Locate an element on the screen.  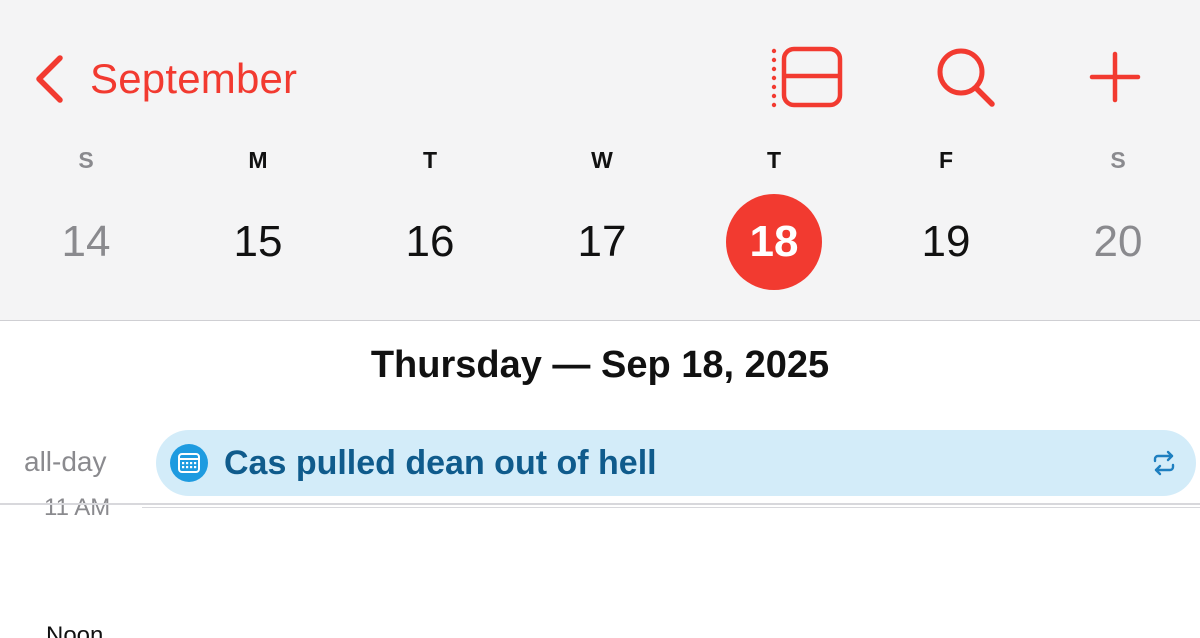
date-cell-selected: 18 is located at coordinates (774, 242).